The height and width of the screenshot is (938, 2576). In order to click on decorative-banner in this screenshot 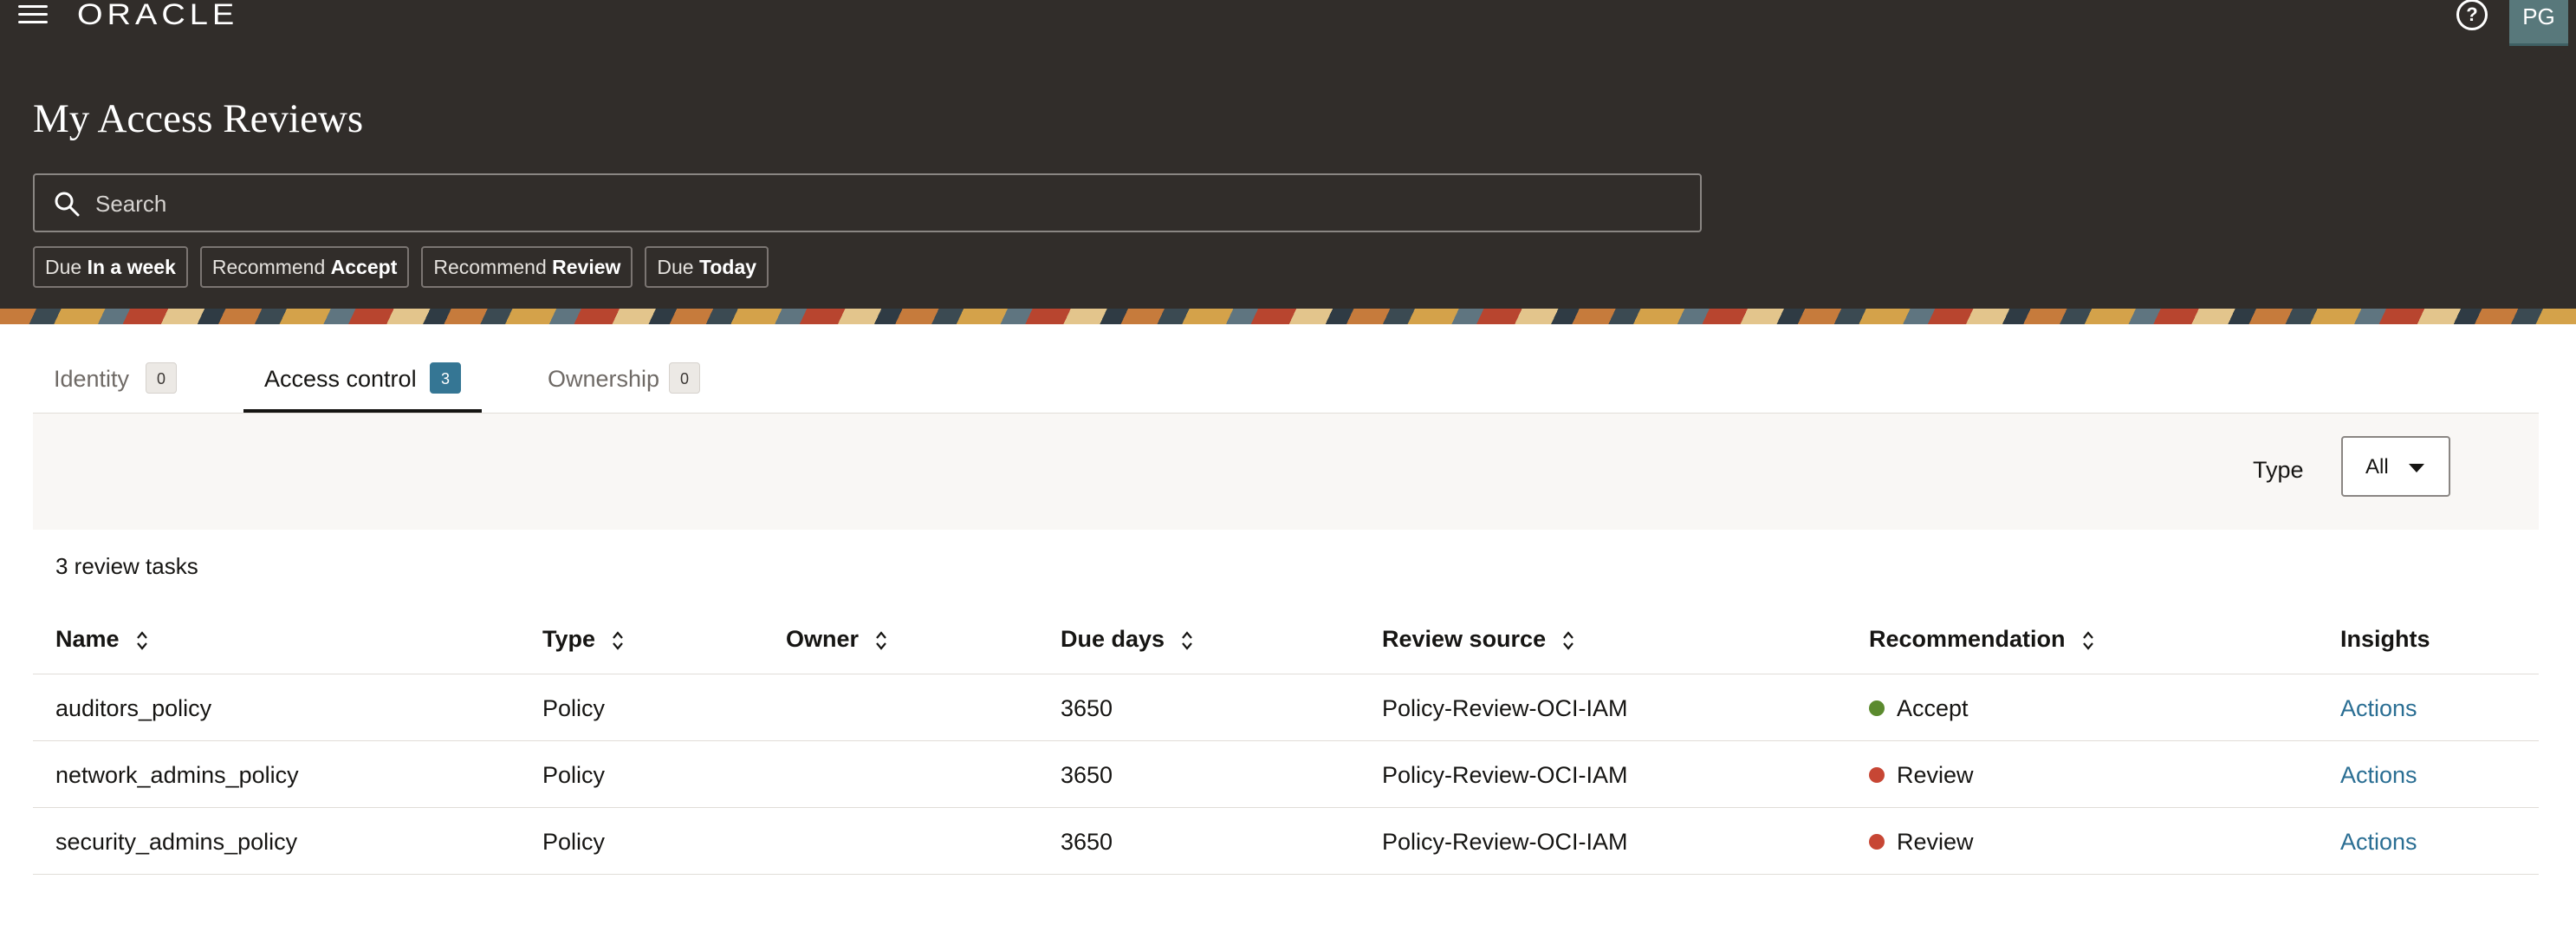, I will do `click(1288, 316)`.